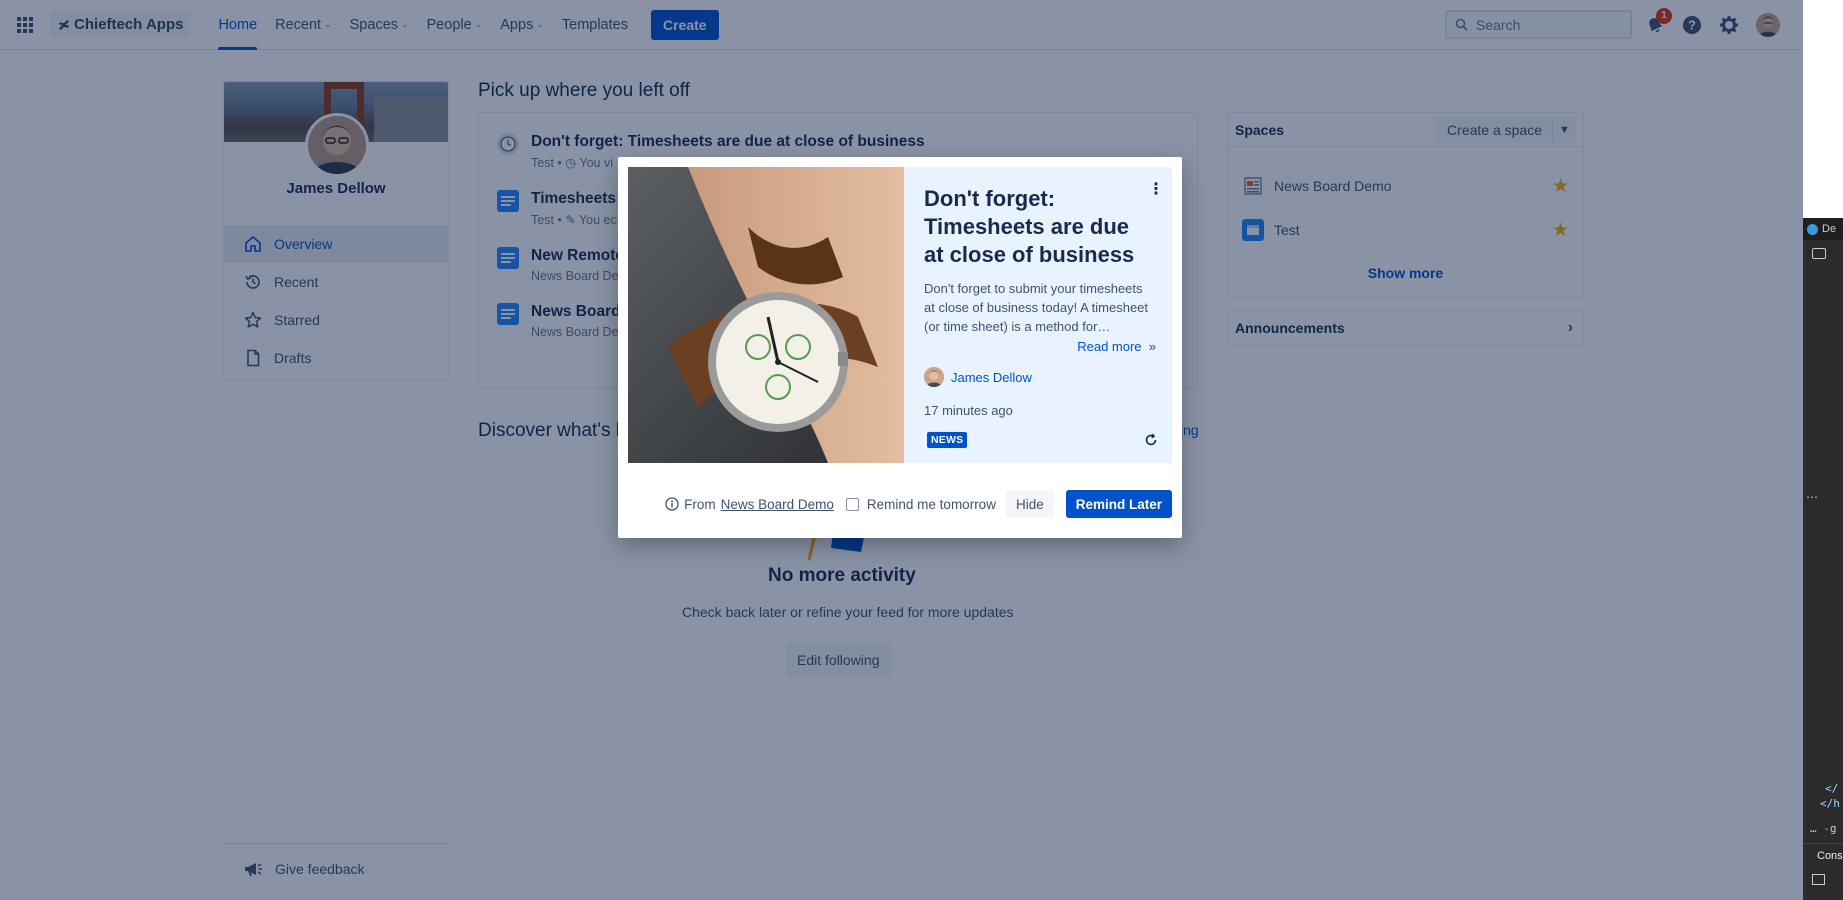 Image resolution: width=1843 pixels, height=900 pixels. What do you see at coordinates (1819, 253) in the screenshot?
I see `device-toolbar-icon` at bounding box center [1819, 253].